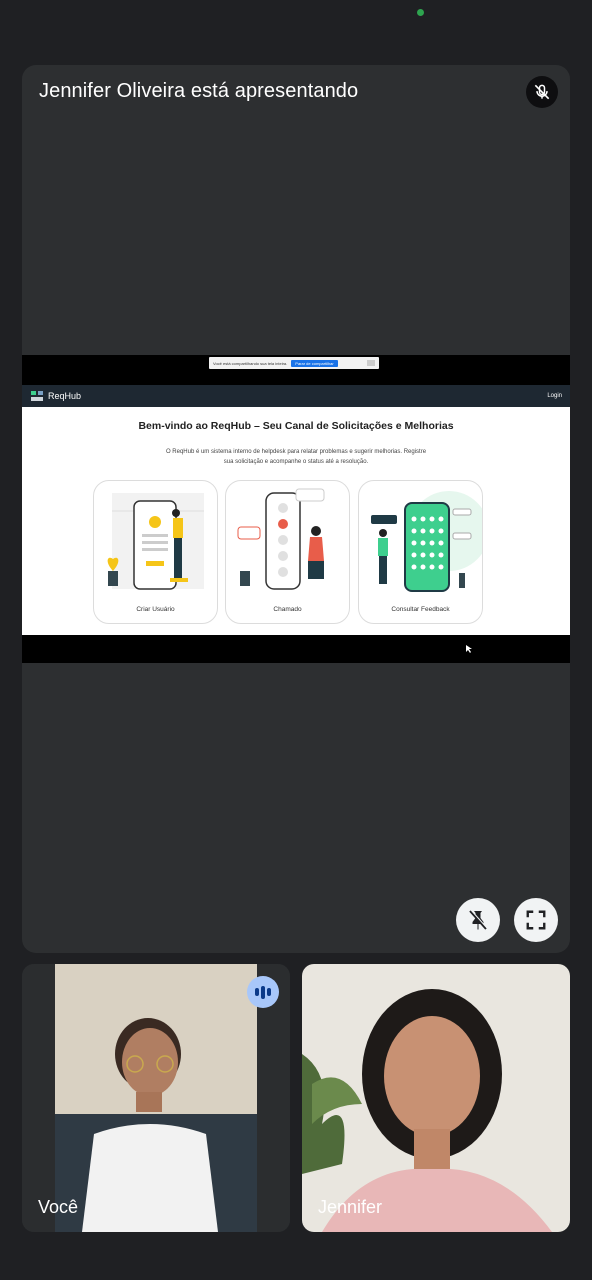  I want to click on participant-video-jennifer, so click(436, 1098).